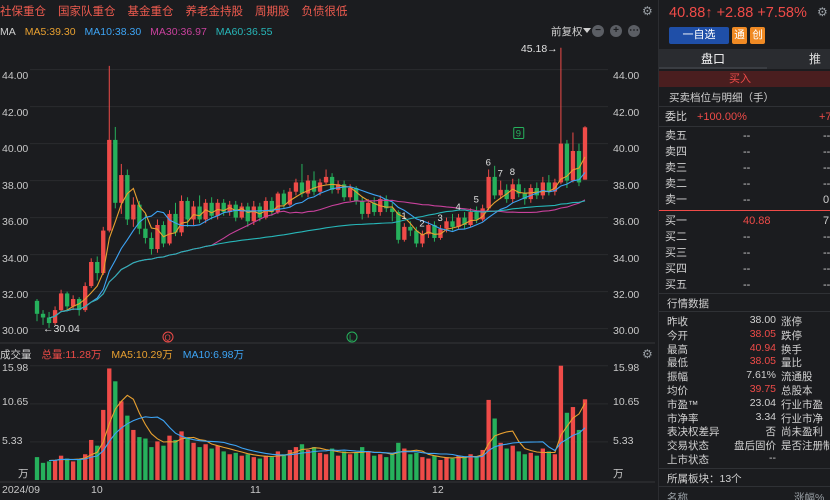 The width and height of the screenshot is (830, 500). What do you see at coordinates (421, 224) in the screenshot?
I see `event-marker: 2` at bounding box center [421, 224].